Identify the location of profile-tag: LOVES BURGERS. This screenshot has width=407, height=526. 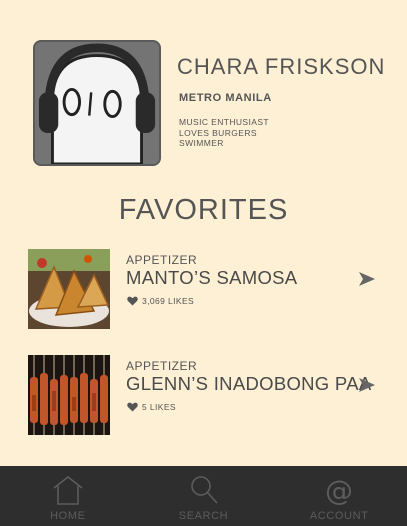
(218, 132).